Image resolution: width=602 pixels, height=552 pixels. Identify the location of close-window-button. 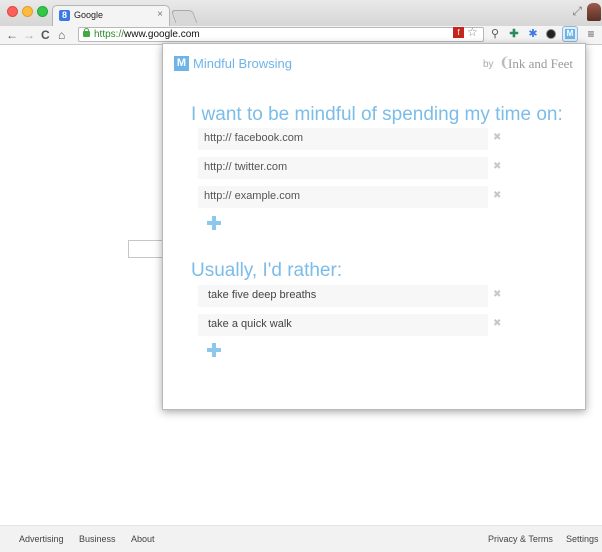
(12, 11).